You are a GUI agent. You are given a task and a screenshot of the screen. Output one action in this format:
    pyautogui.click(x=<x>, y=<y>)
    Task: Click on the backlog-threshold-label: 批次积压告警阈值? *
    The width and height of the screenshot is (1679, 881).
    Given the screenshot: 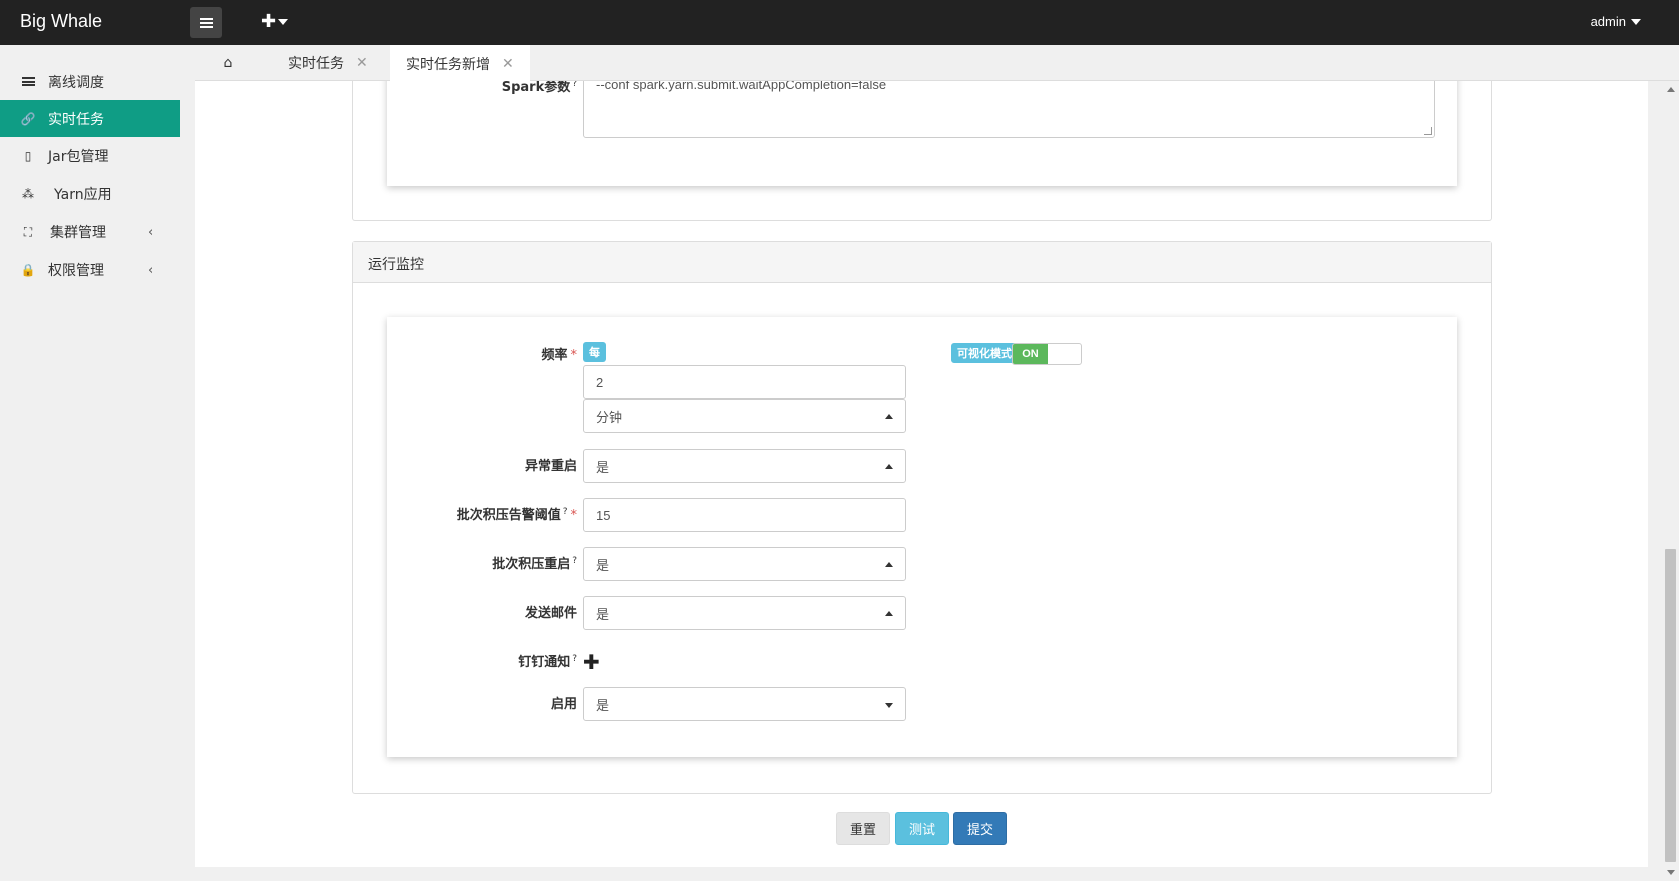 What is the action you would take?
    pyautogui.click(x=516, y=514)
    